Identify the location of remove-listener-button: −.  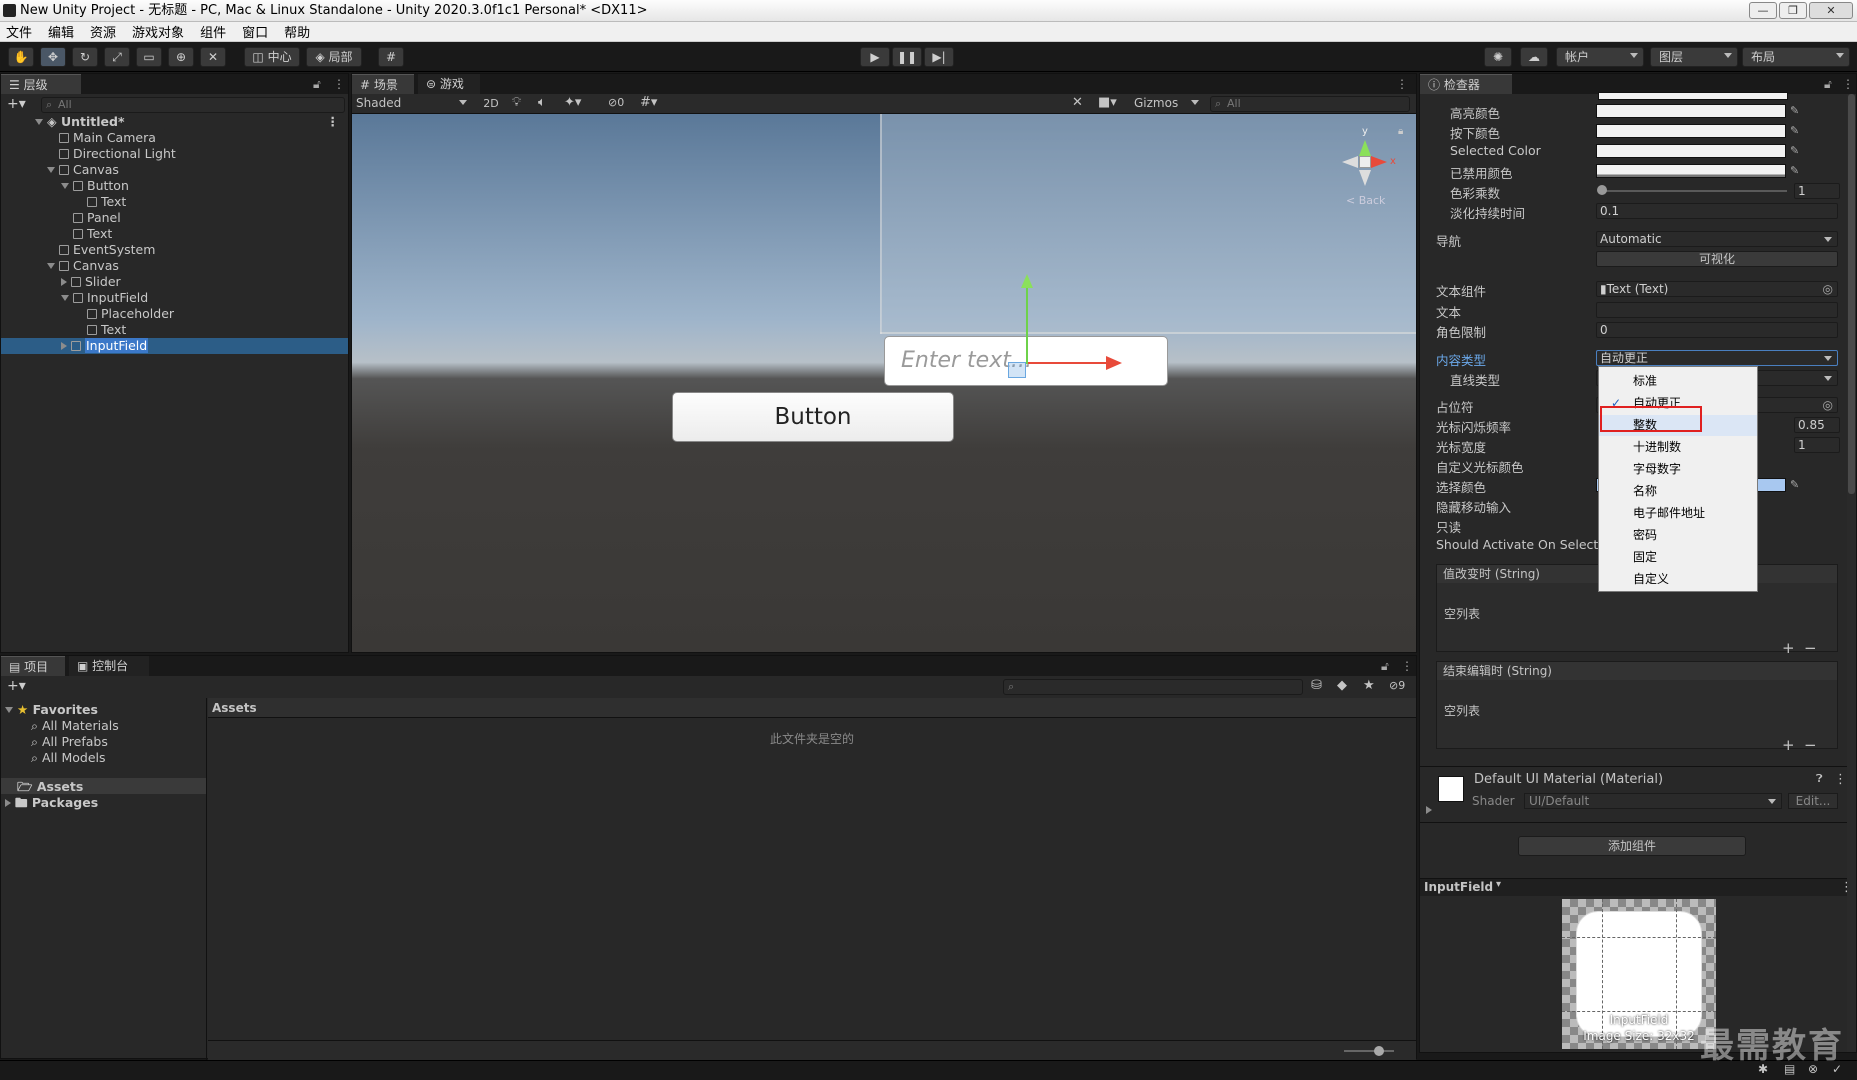
(1810, 745).